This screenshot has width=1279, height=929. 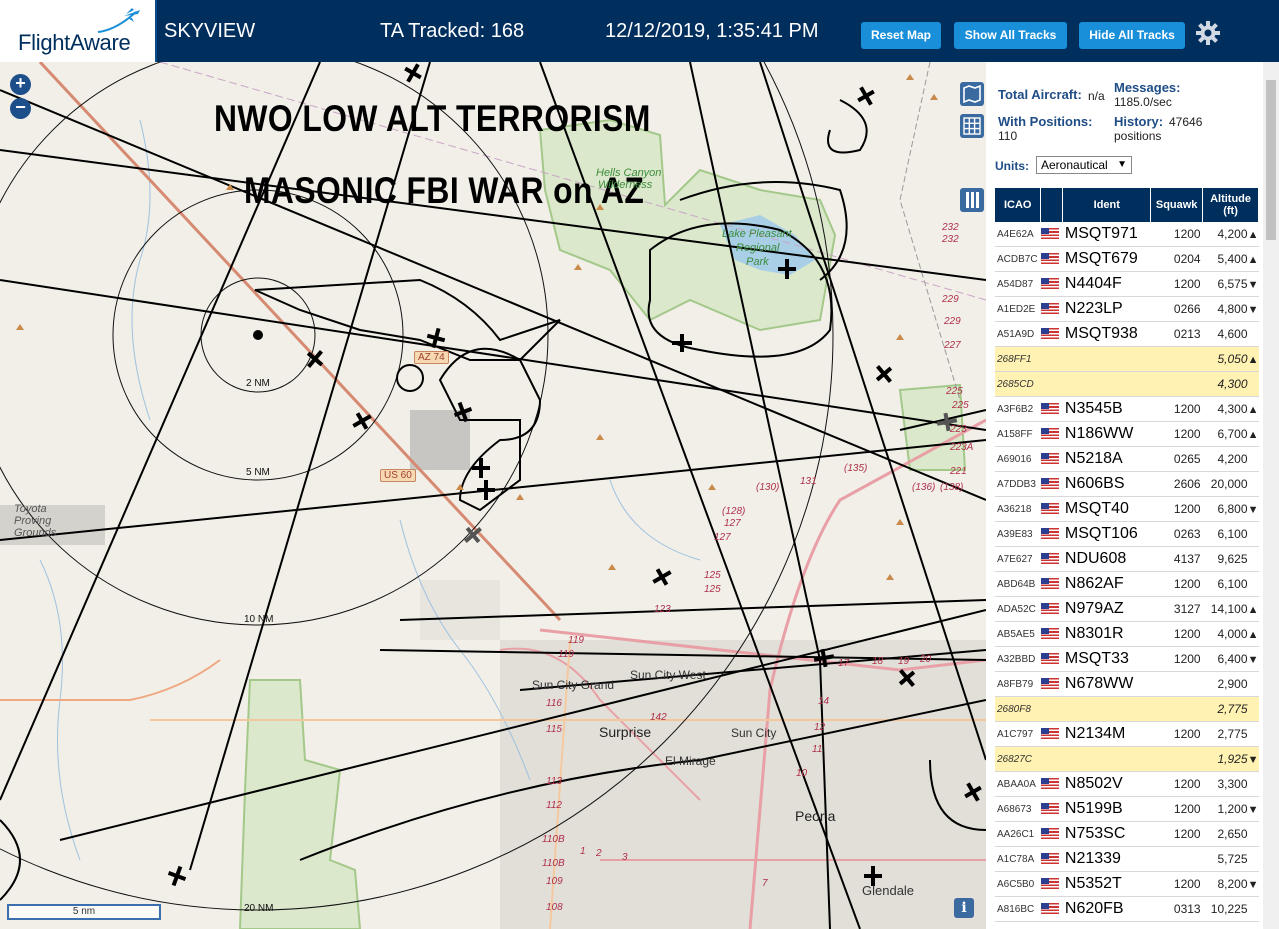 What do you see at coordinates (1106, 334) in the screenshot?
I see `row-ident: MSQT938` at bounding box center [1106, 334].